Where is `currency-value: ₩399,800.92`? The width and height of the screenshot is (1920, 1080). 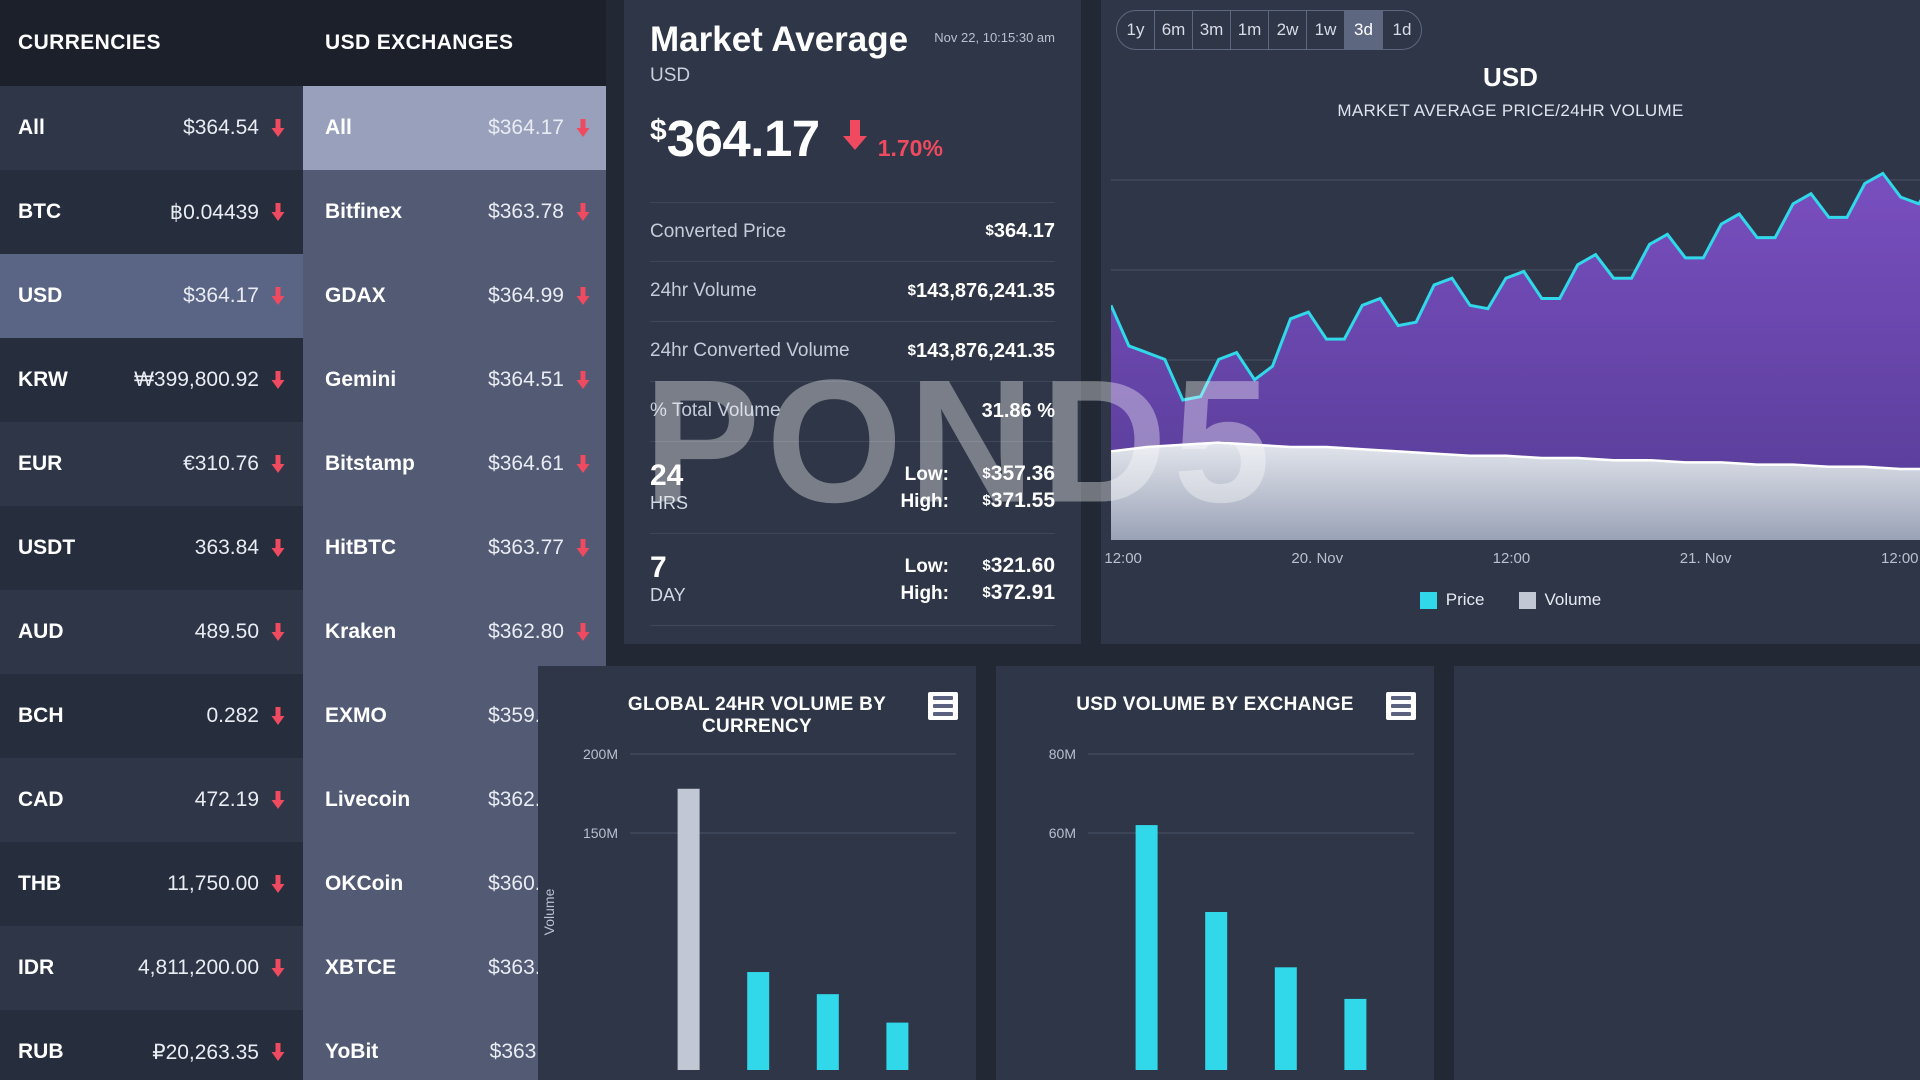 currency-value: ₩399,800.92 is located at coordinates (196, 379).